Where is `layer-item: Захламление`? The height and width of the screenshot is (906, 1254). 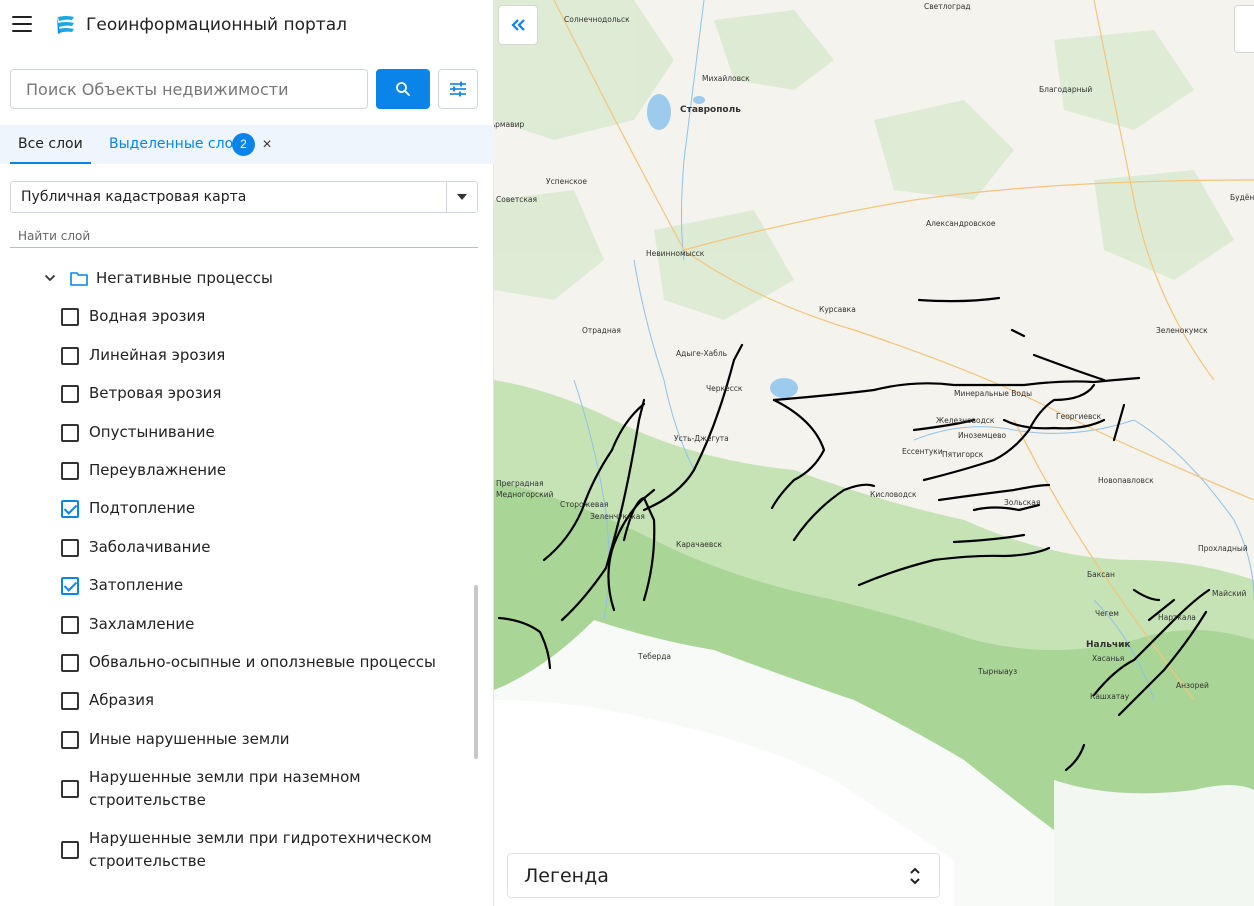 layer-item: Захламление is located at coordinates (127, 624).